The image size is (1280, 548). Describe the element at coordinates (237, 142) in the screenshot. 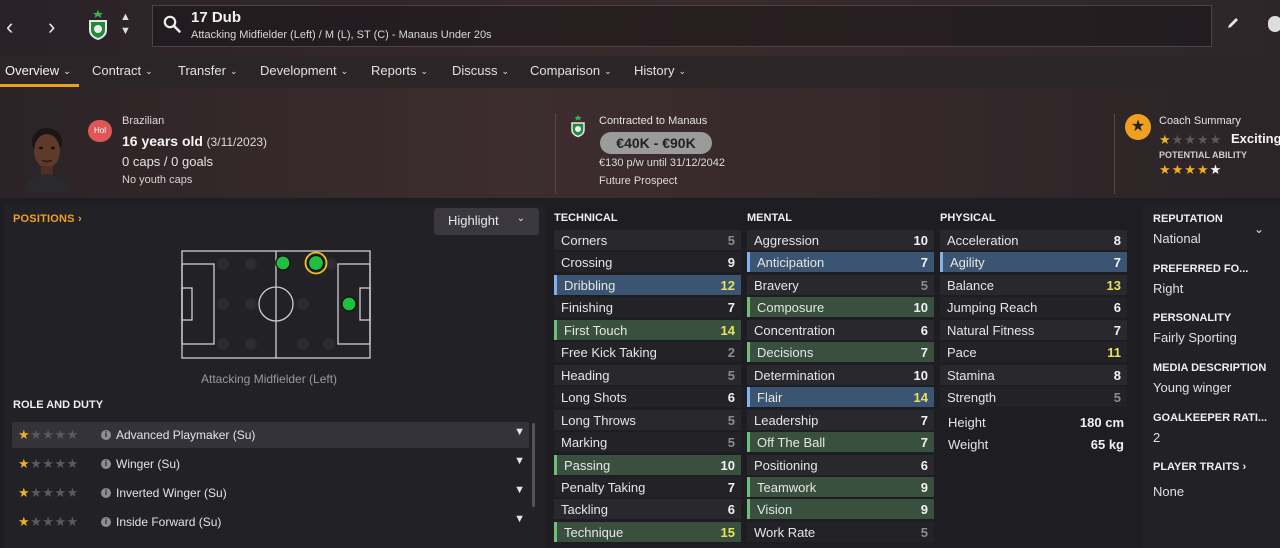

I see `date-of-birth: (3/11/2023)` at that location.